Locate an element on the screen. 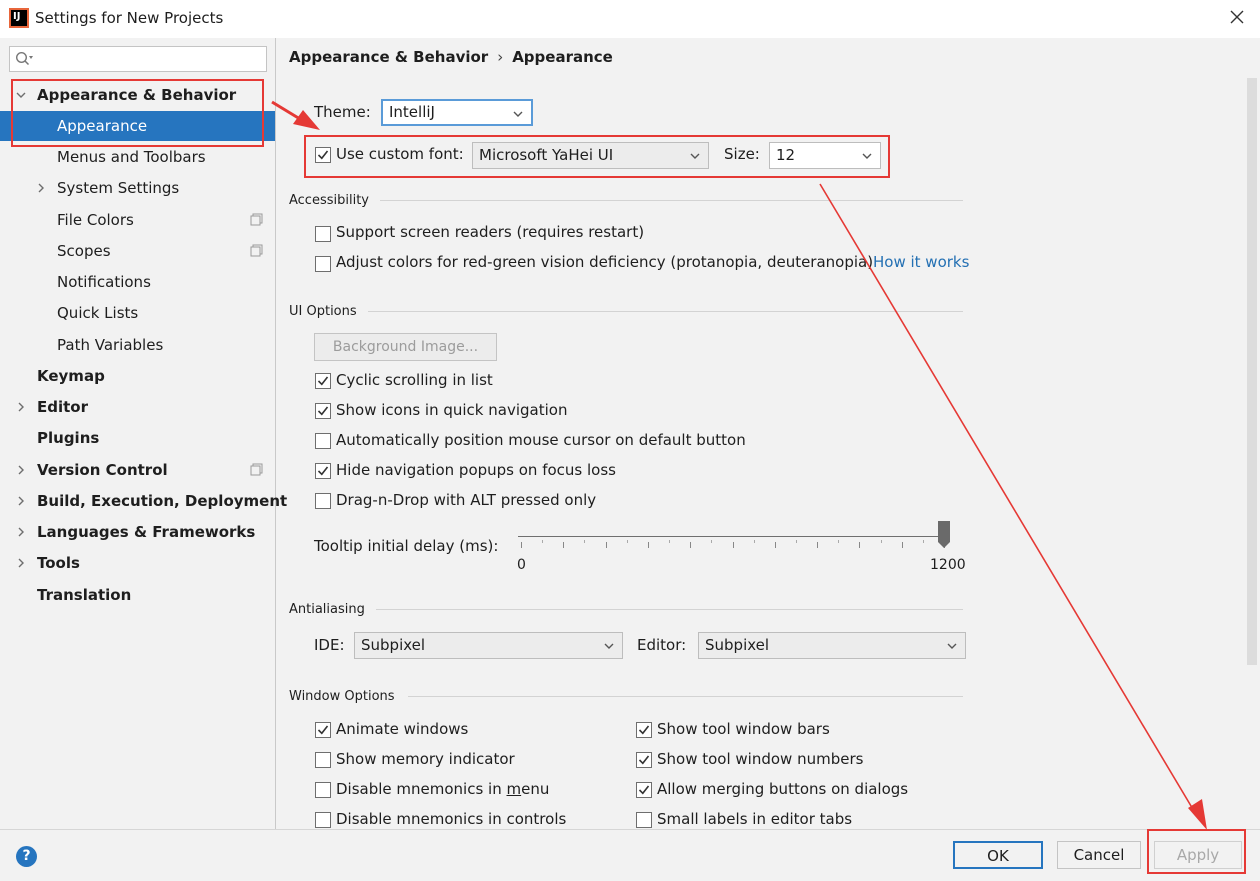  hide-nav-popups-checkbox is located at coordinates (323, 471).